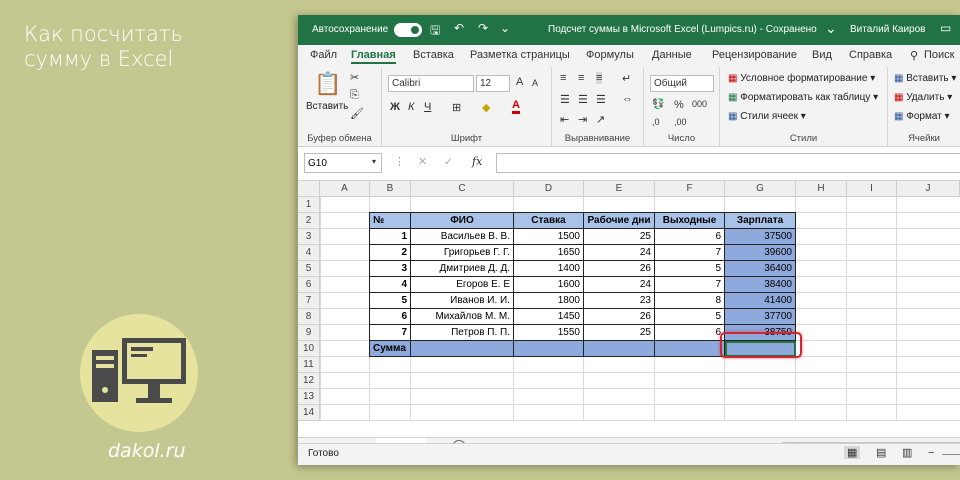  I want to click on table-cell: Дмитриев Д. Д., so click(462, 269).